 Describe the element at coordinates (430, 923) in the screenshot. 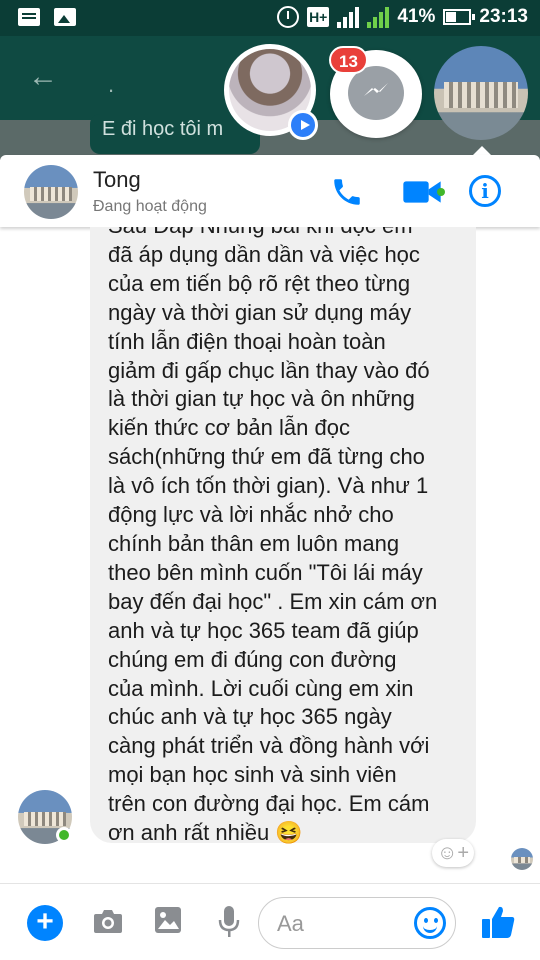

I see `emoji-icon` at that location.